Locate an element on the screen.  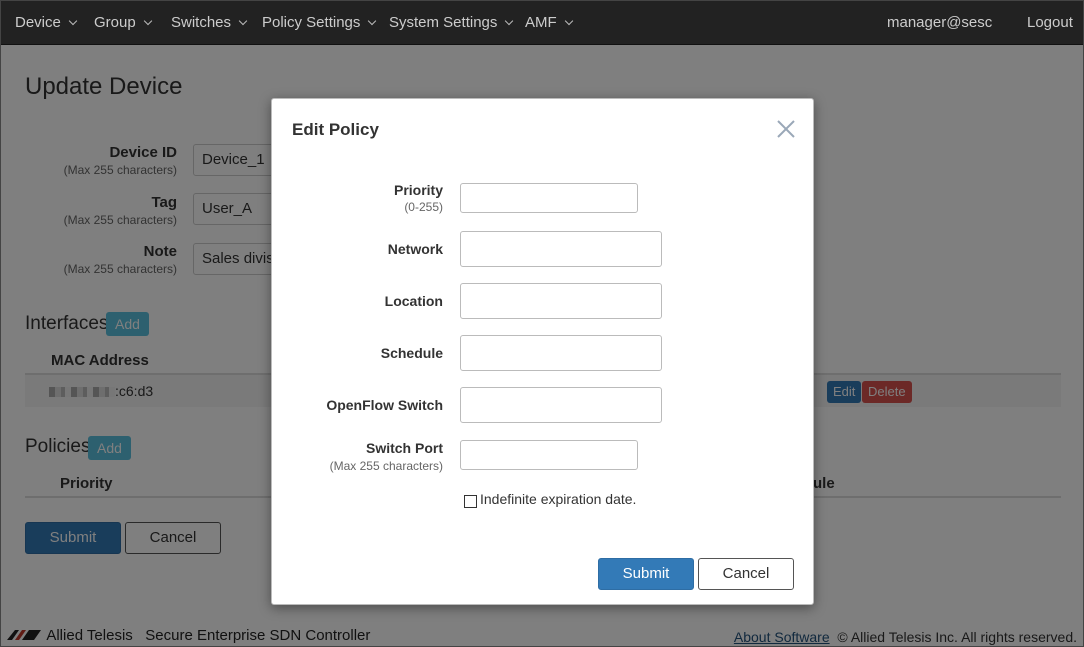
nav-policy-settings-label: Policy Settings is located at coordinates (311, 22).